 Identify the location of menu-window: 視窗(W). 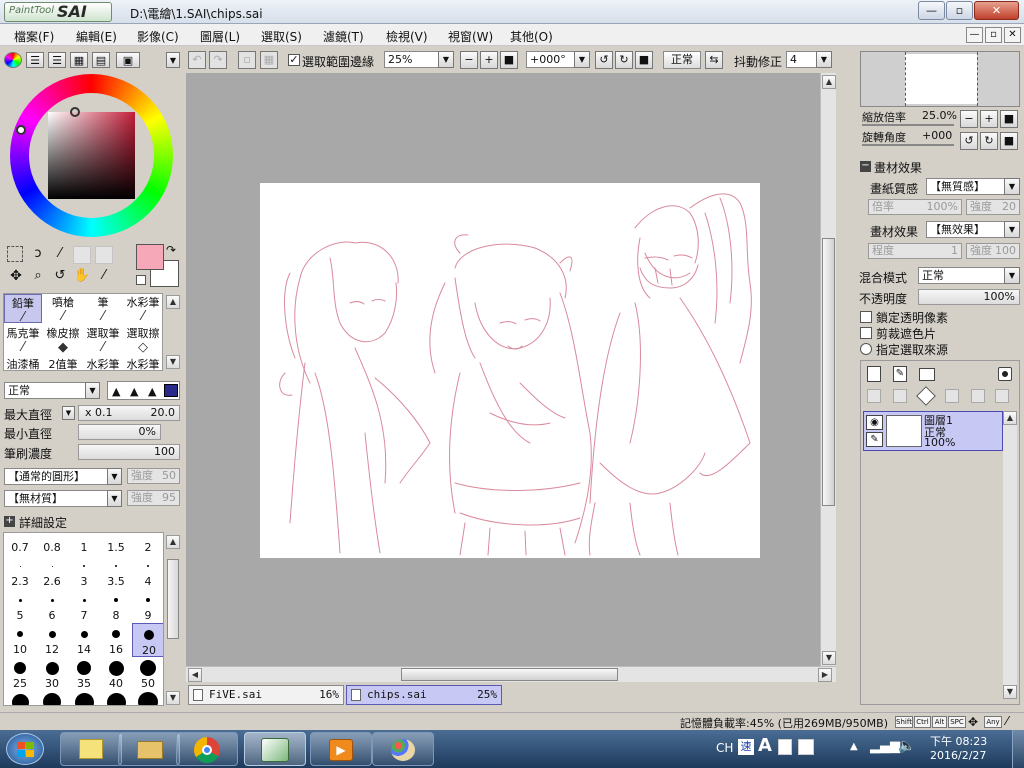
(470, 36).